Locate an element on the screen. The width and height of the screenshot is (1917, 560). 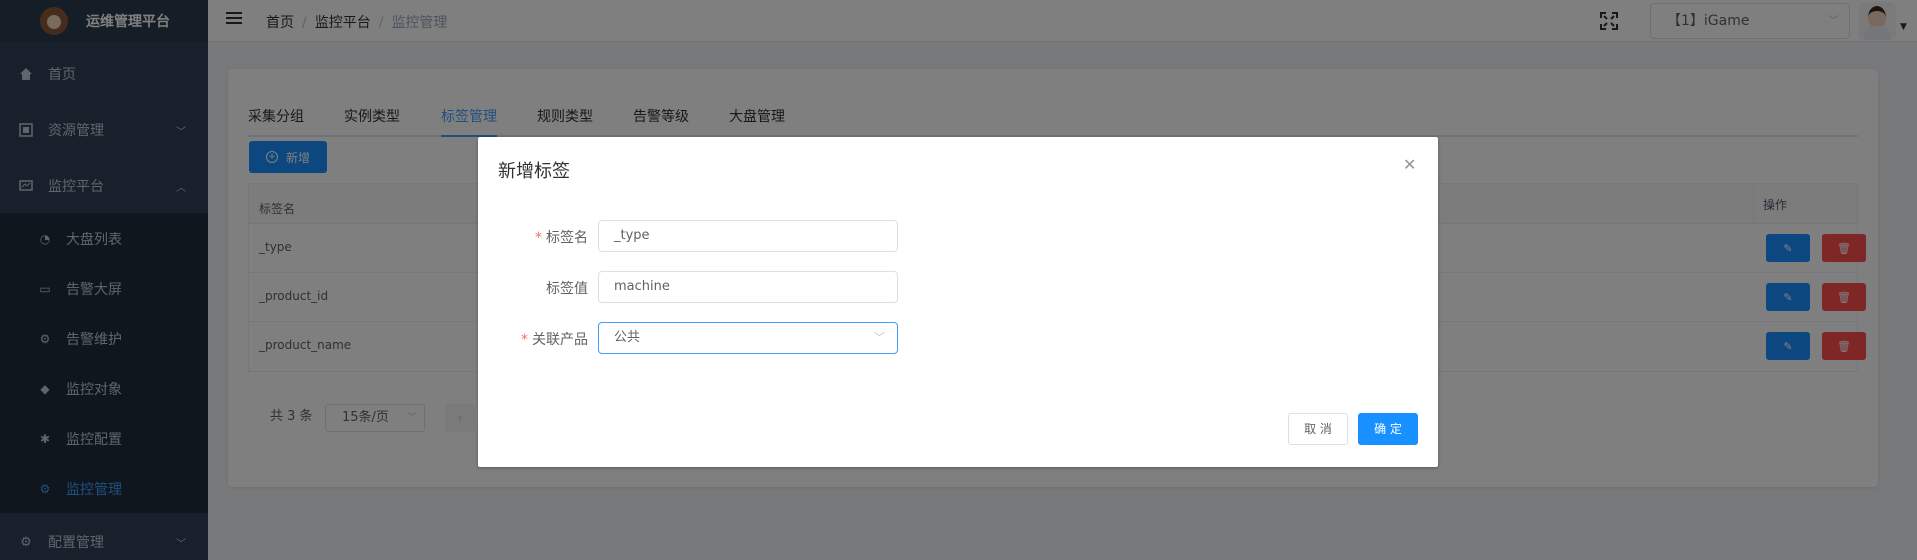
close-icon: ✕ is located at coordinates (1409, 164).